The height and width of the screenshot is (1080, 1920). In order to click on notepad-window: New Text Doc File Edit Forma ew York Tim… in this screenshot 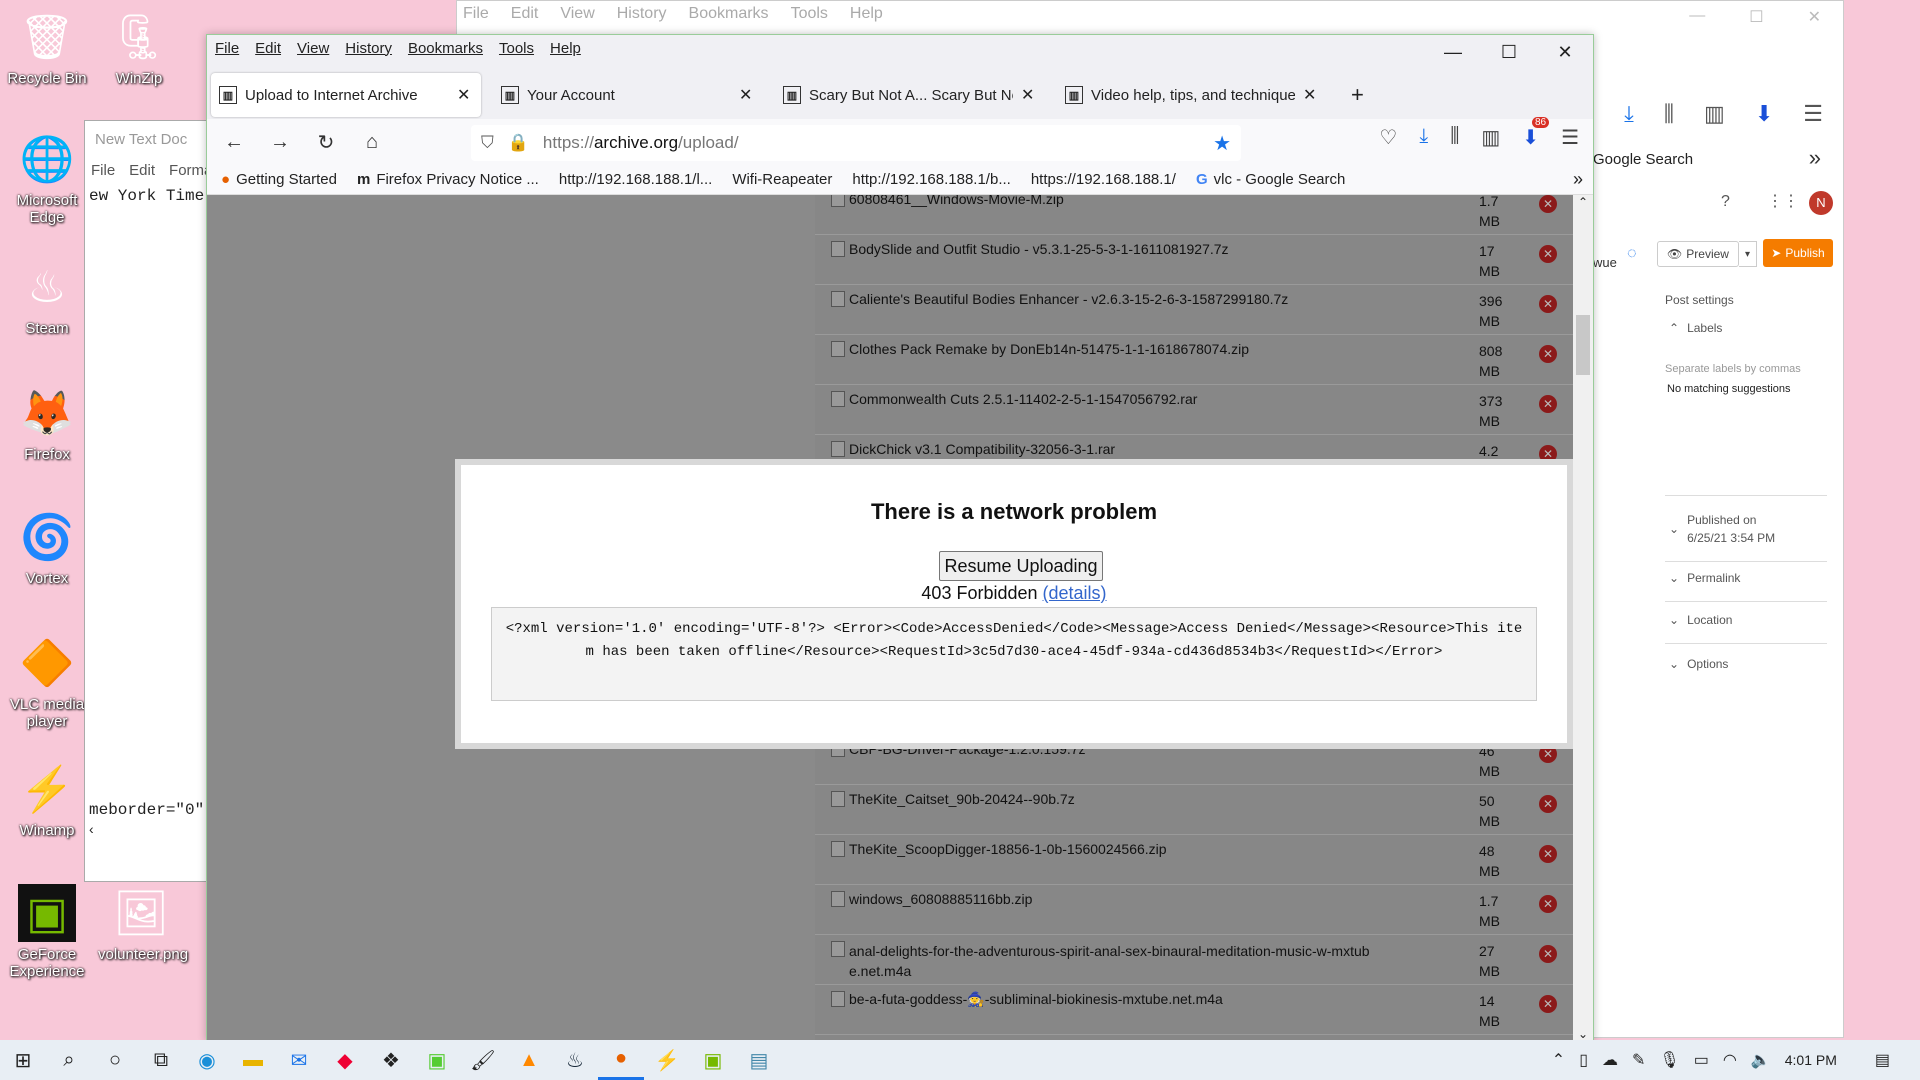, I will do `click(149, 501)`.